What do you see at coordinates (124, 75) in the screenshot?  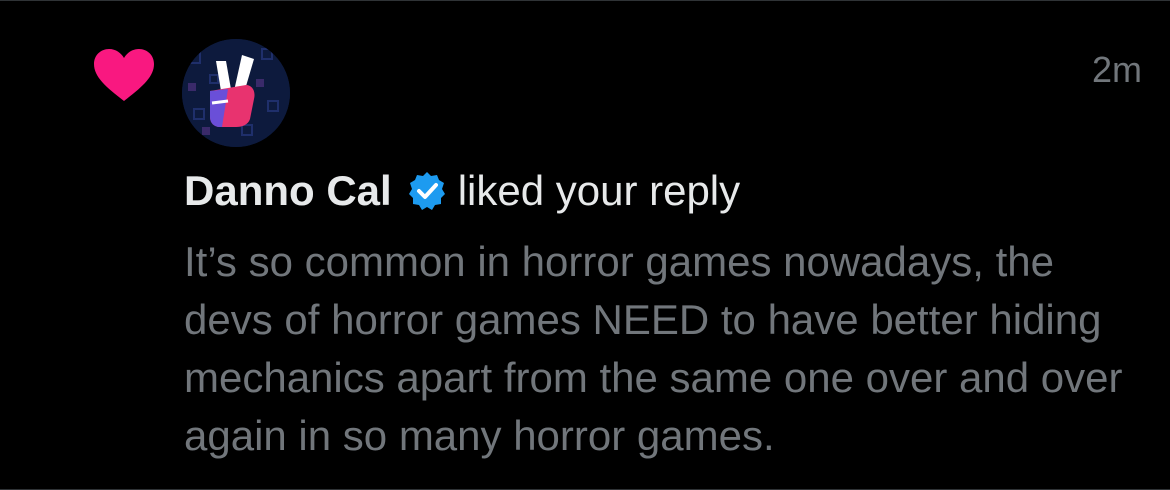 I see `heart-icon` at bounding box center [124, 75].